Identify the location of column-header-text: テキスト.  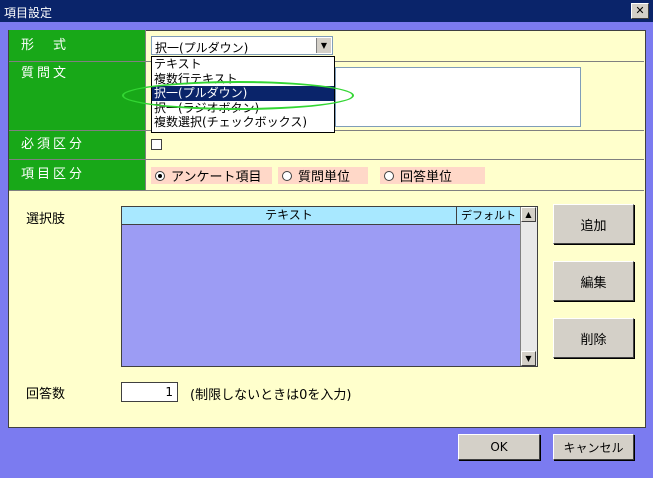
(289, 215).